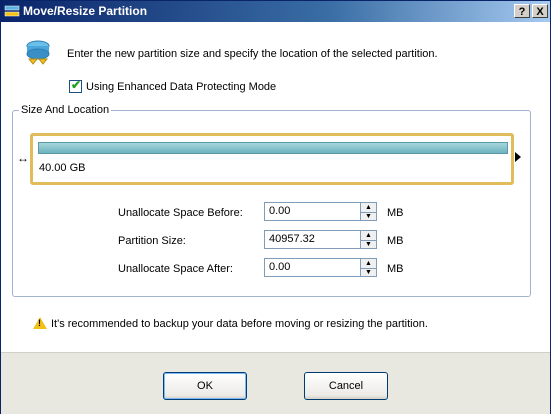 This screenshot has width=551, height=414. What do you see at coordinates (205, 386) in the screenshot?
I see `ok-button: OK` at bounding box center [205, 386].